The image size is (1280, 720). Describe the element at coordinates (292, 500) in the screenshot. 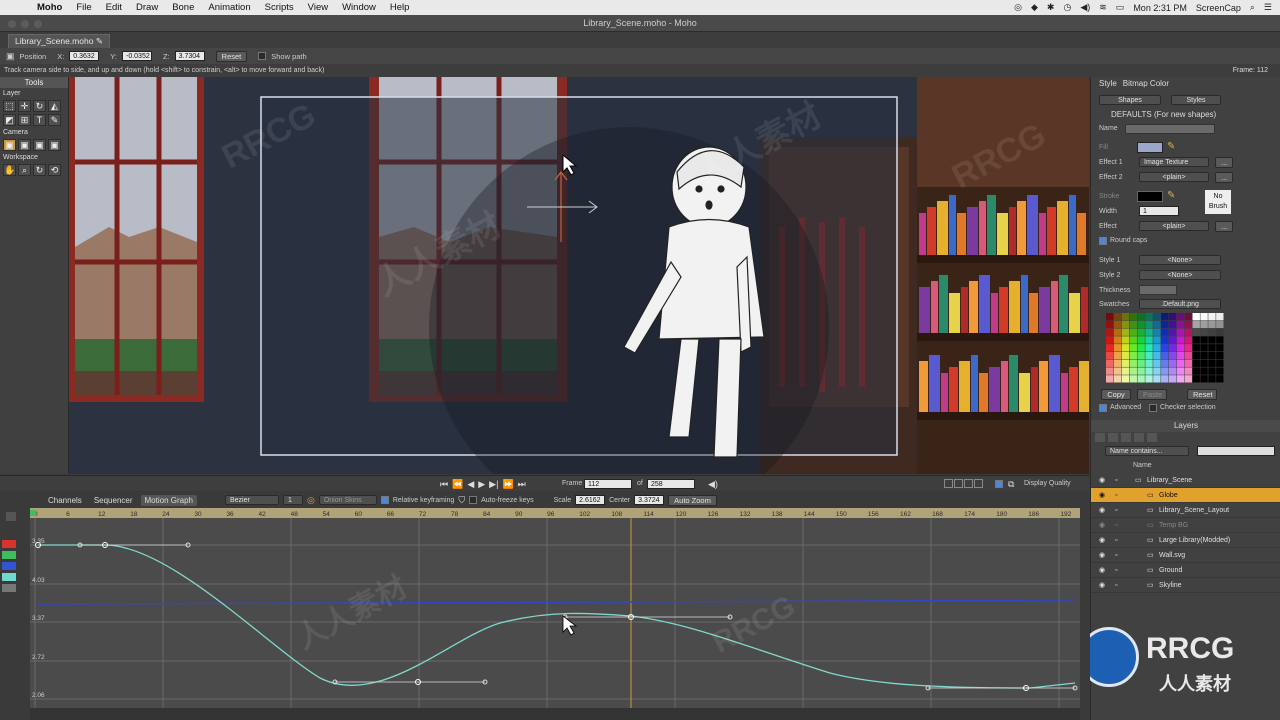

I see `interp-number-dropdown: 1` at that location.